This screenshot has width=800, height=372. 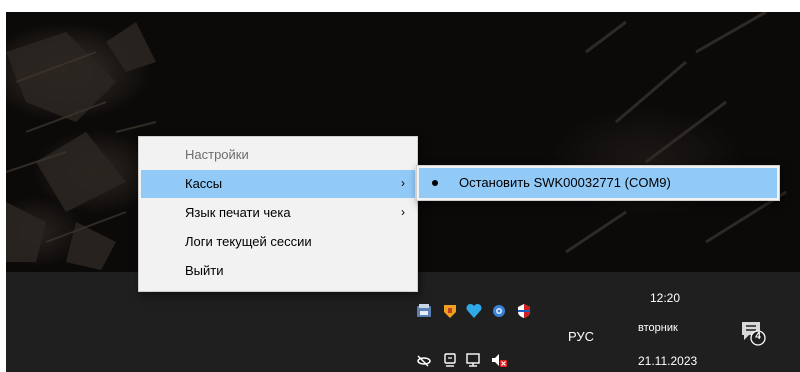 What do you see at coordinates (667, 361) in the screenshot?
I see `clock-date: 21.11.2023` at bounding box center [667, 361].